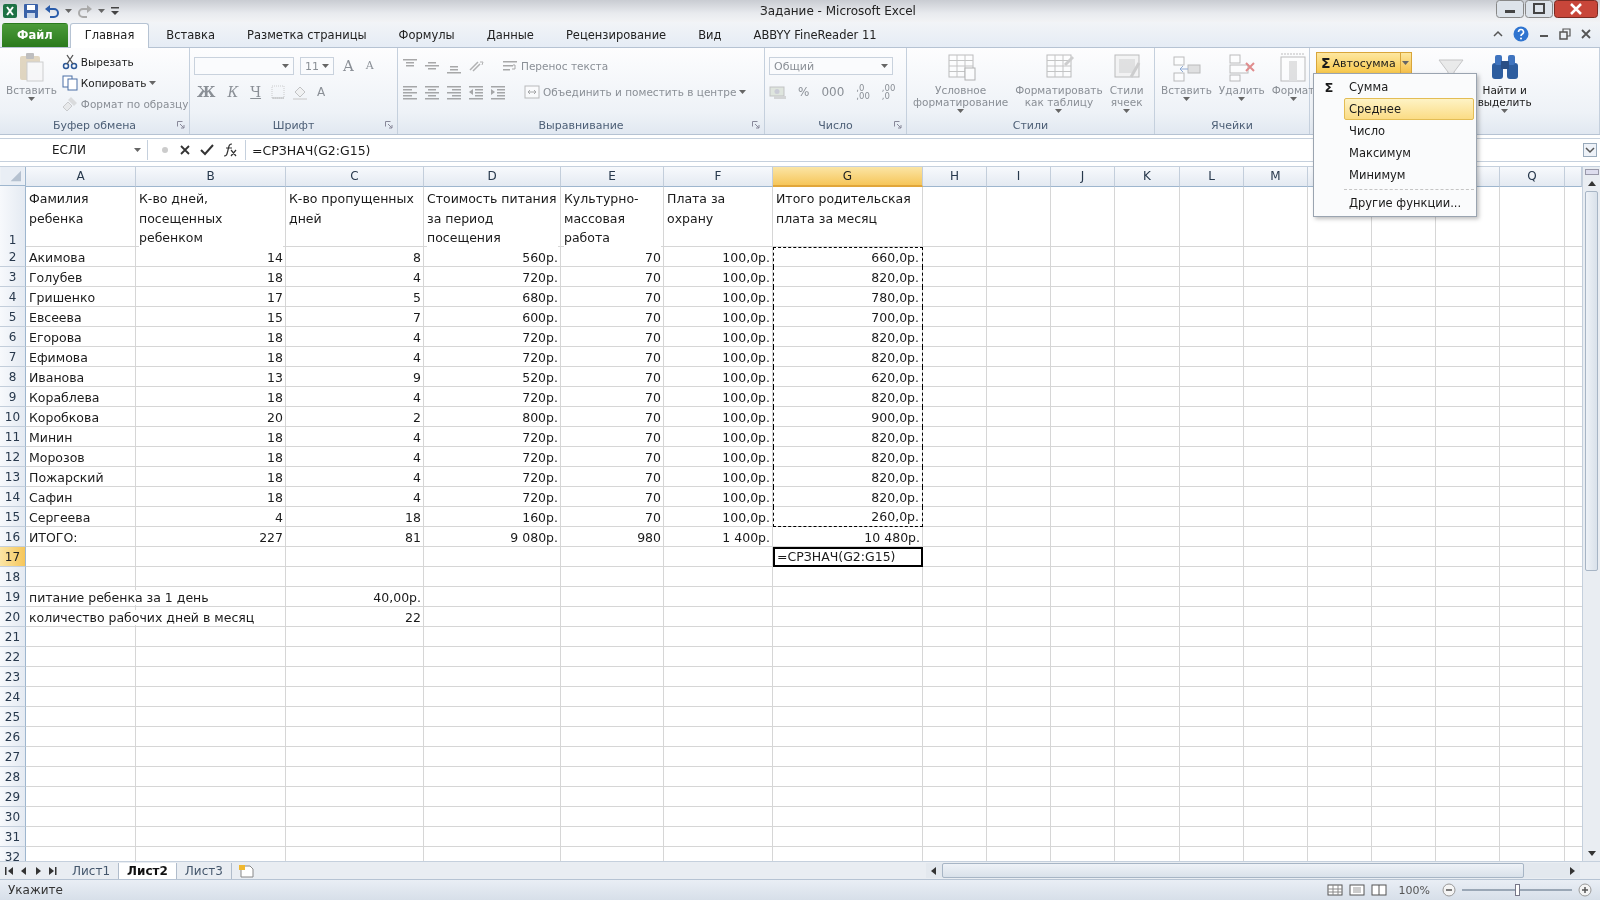 The width and height of the screenshot is (1600, 900). I want to click on close-button, so click(1576, 9).